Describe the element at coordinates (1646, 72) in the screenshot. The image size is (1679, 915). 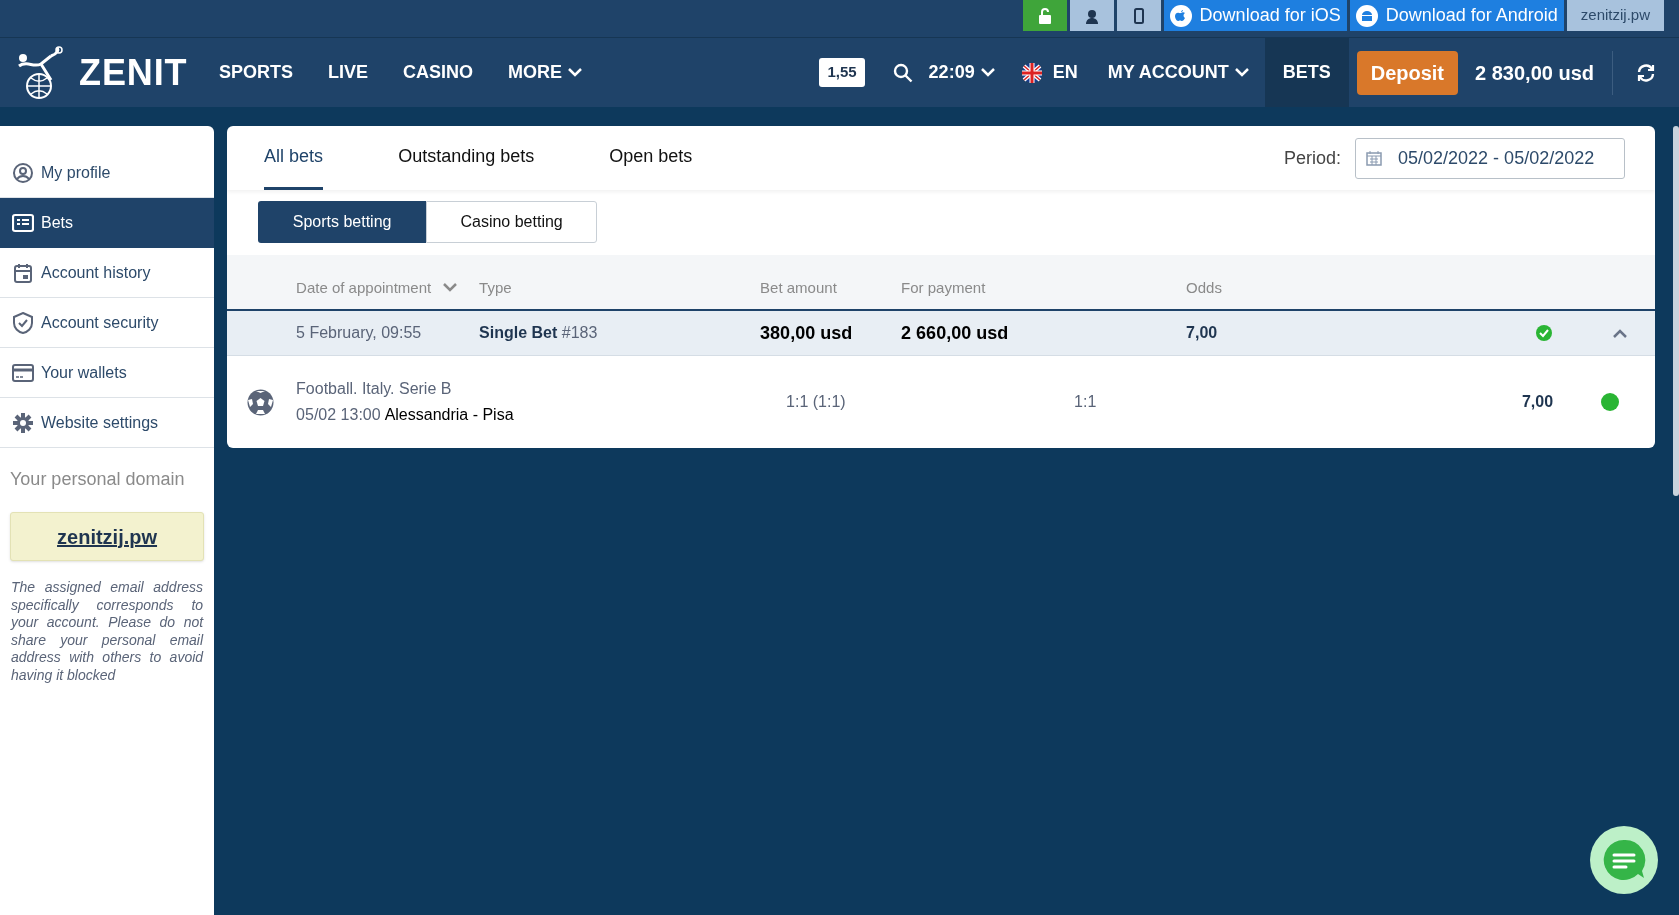
I see `refresh-icon` at that location.